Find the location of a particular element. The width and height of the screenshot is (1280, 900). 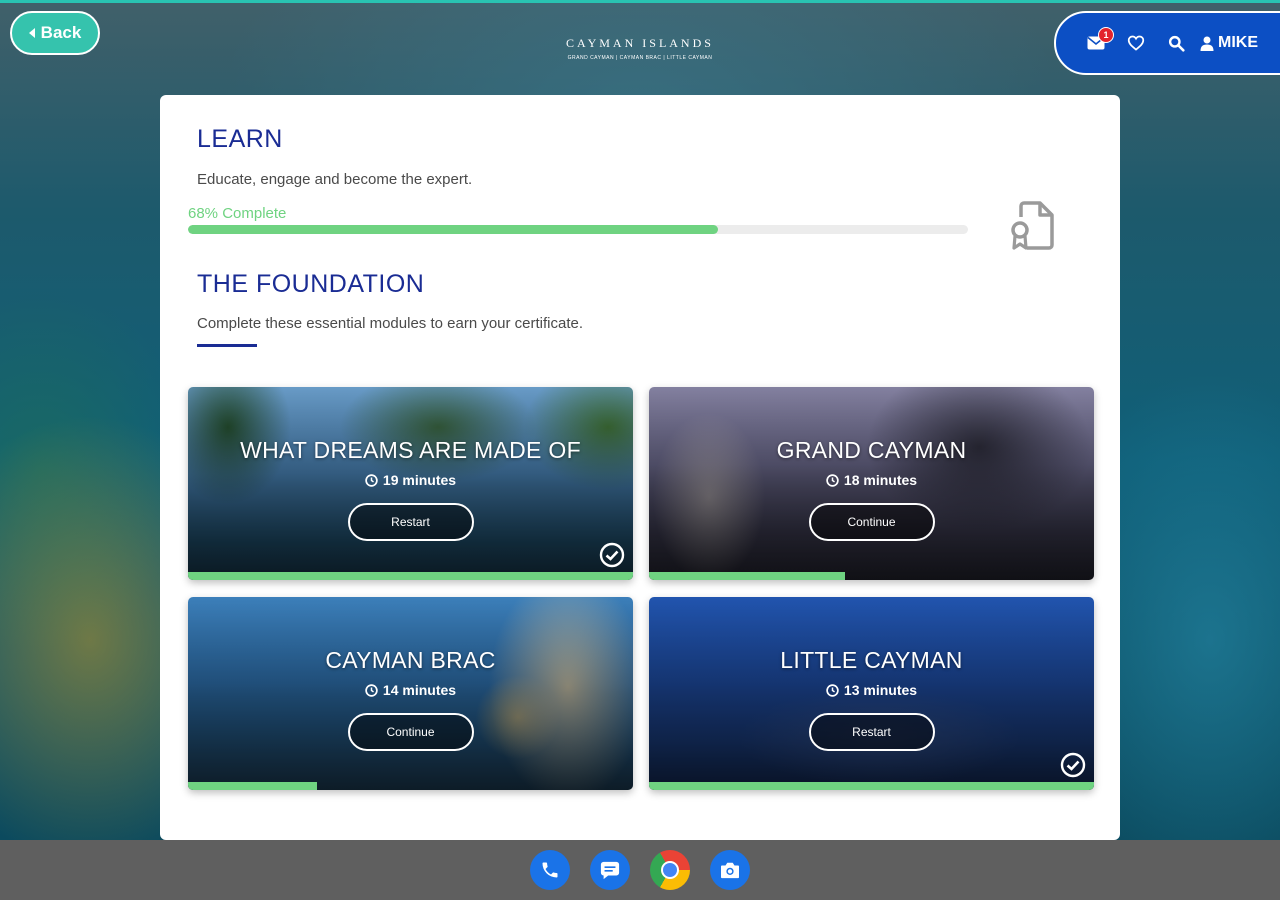

module-card-cayman-brac: CAYMAN BRAC 14 minutes Continue is located at coordinates (410, 693).